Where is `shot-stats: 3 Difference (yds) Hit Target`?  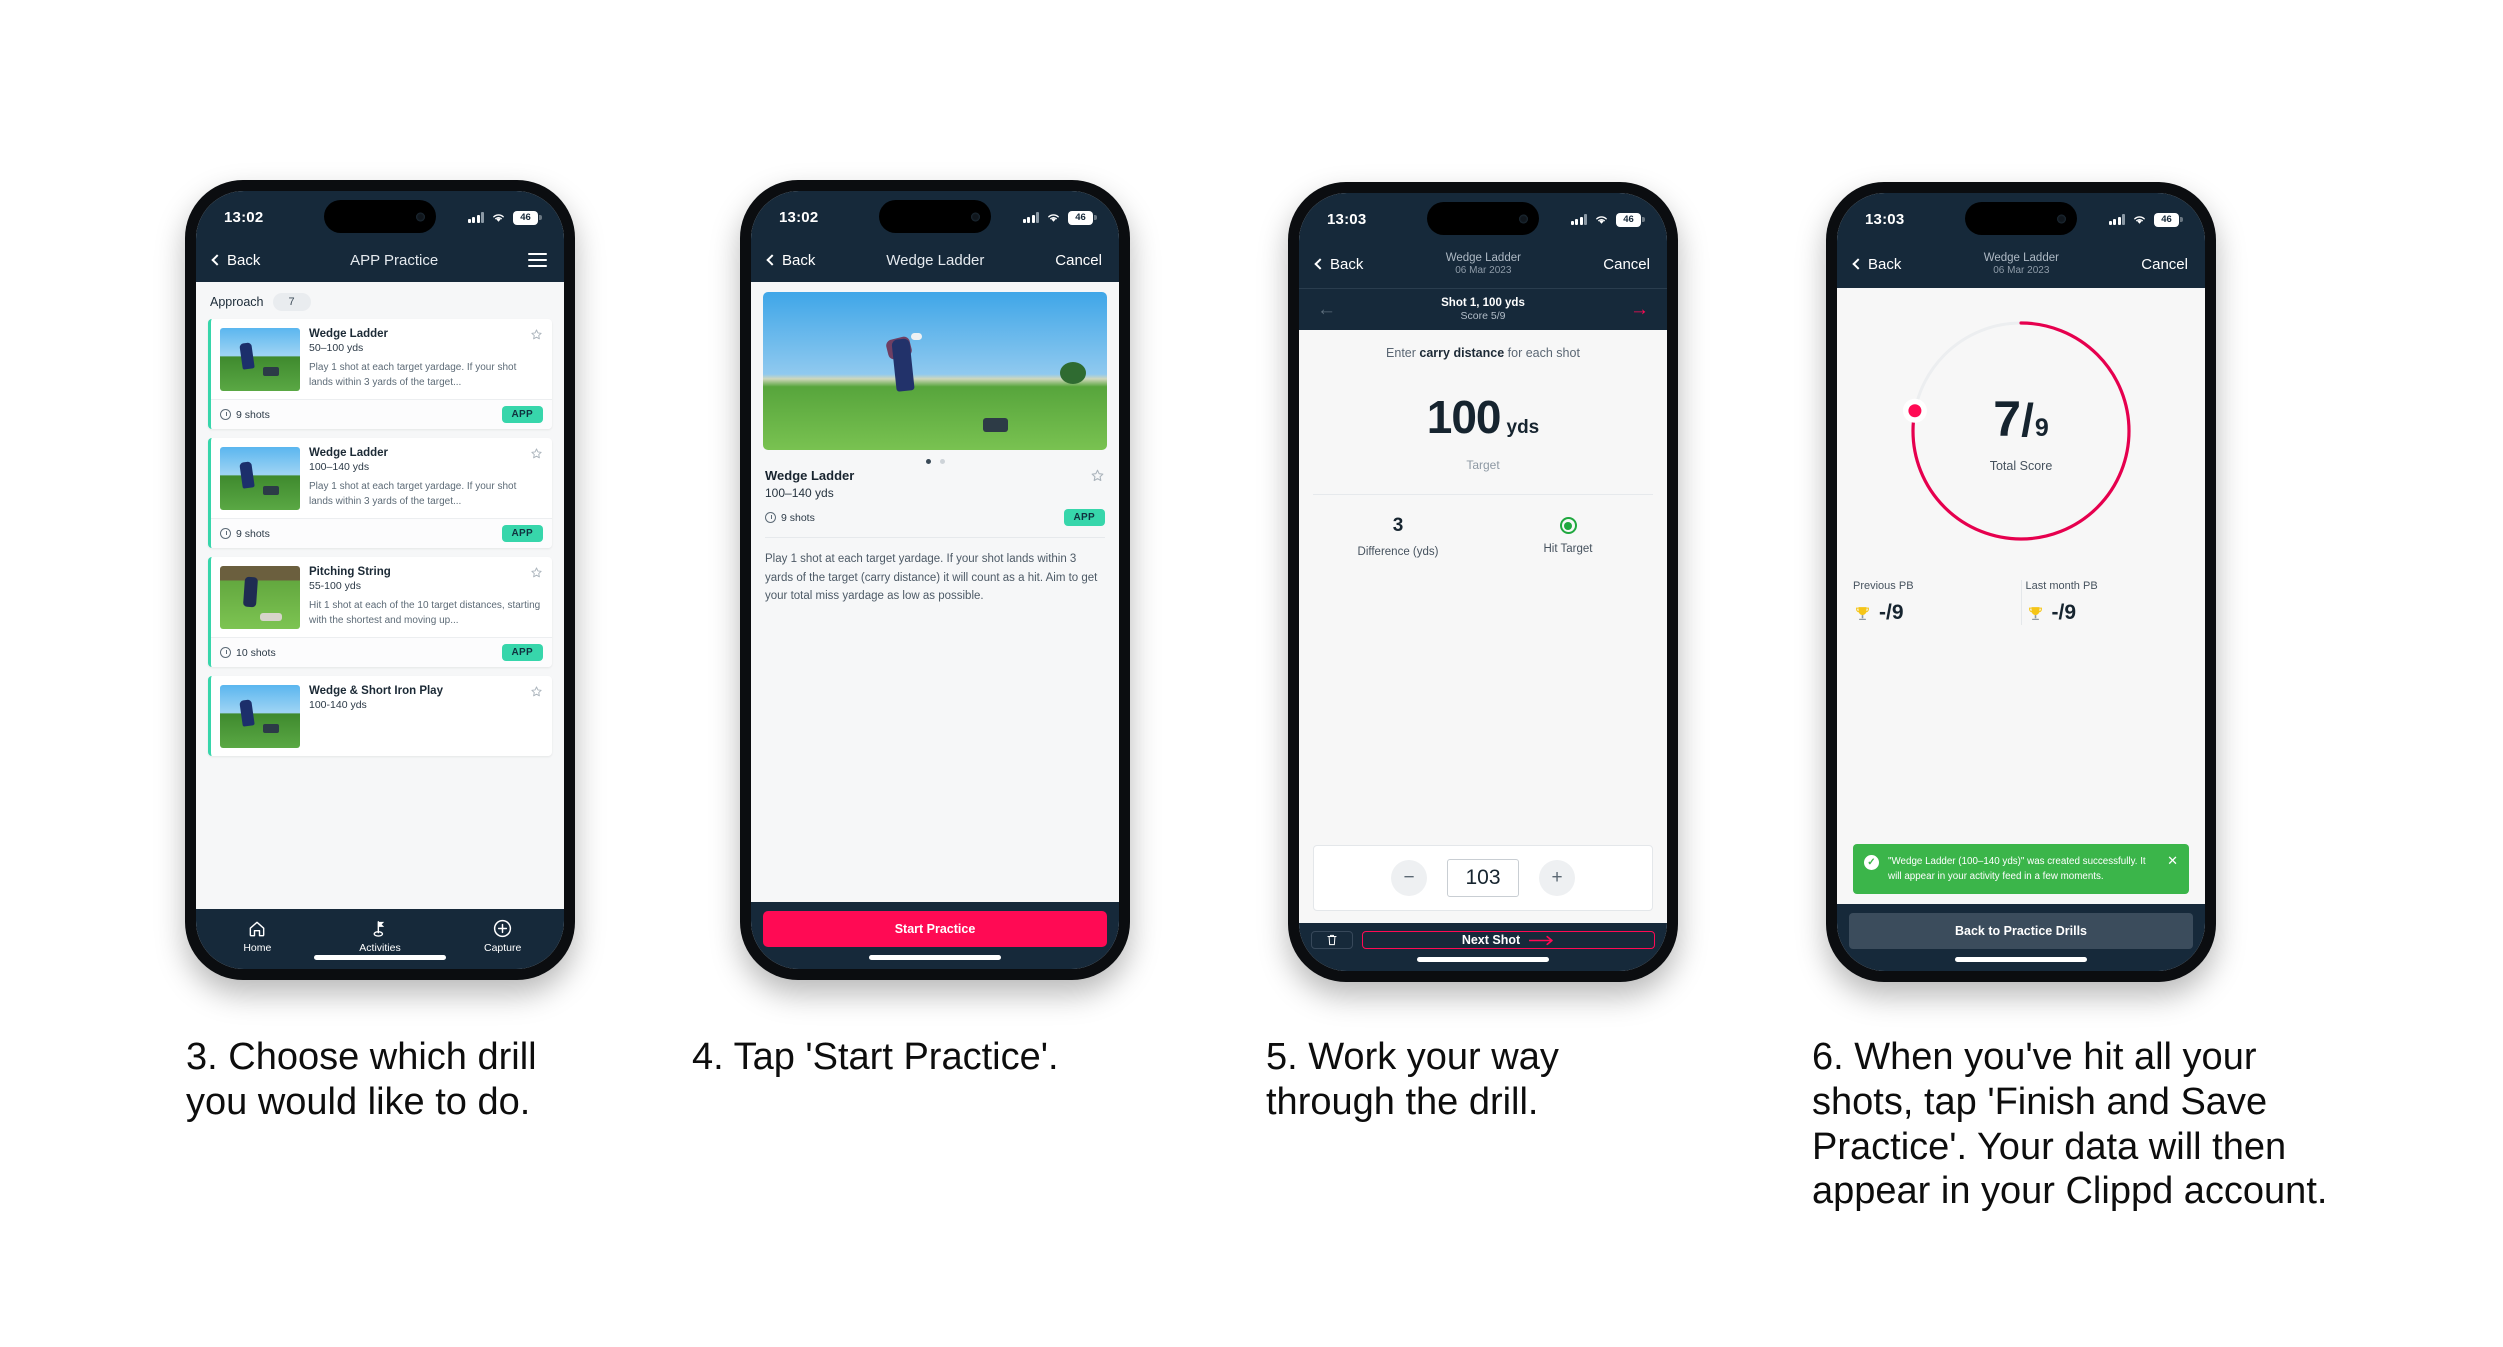 shot-stats: 3 Difference (yds) Hit Target is located at coordinates (1483, 526).